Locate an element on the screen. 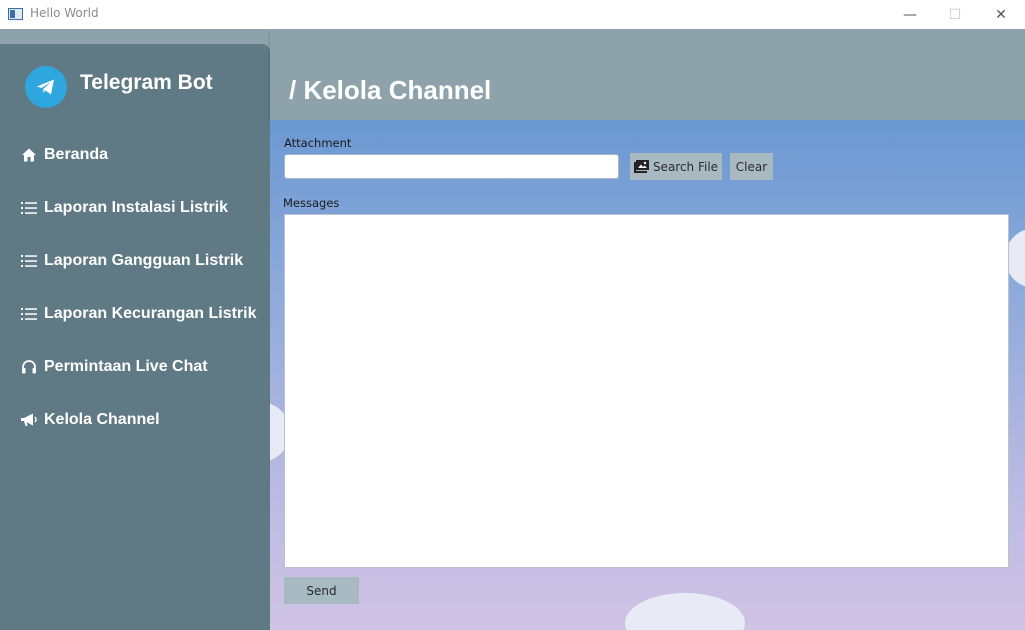 This screenshot has width=1025, height=630. sidebar-item-kelola-channel: Kelola Channel is located at coordinates (135, 420).